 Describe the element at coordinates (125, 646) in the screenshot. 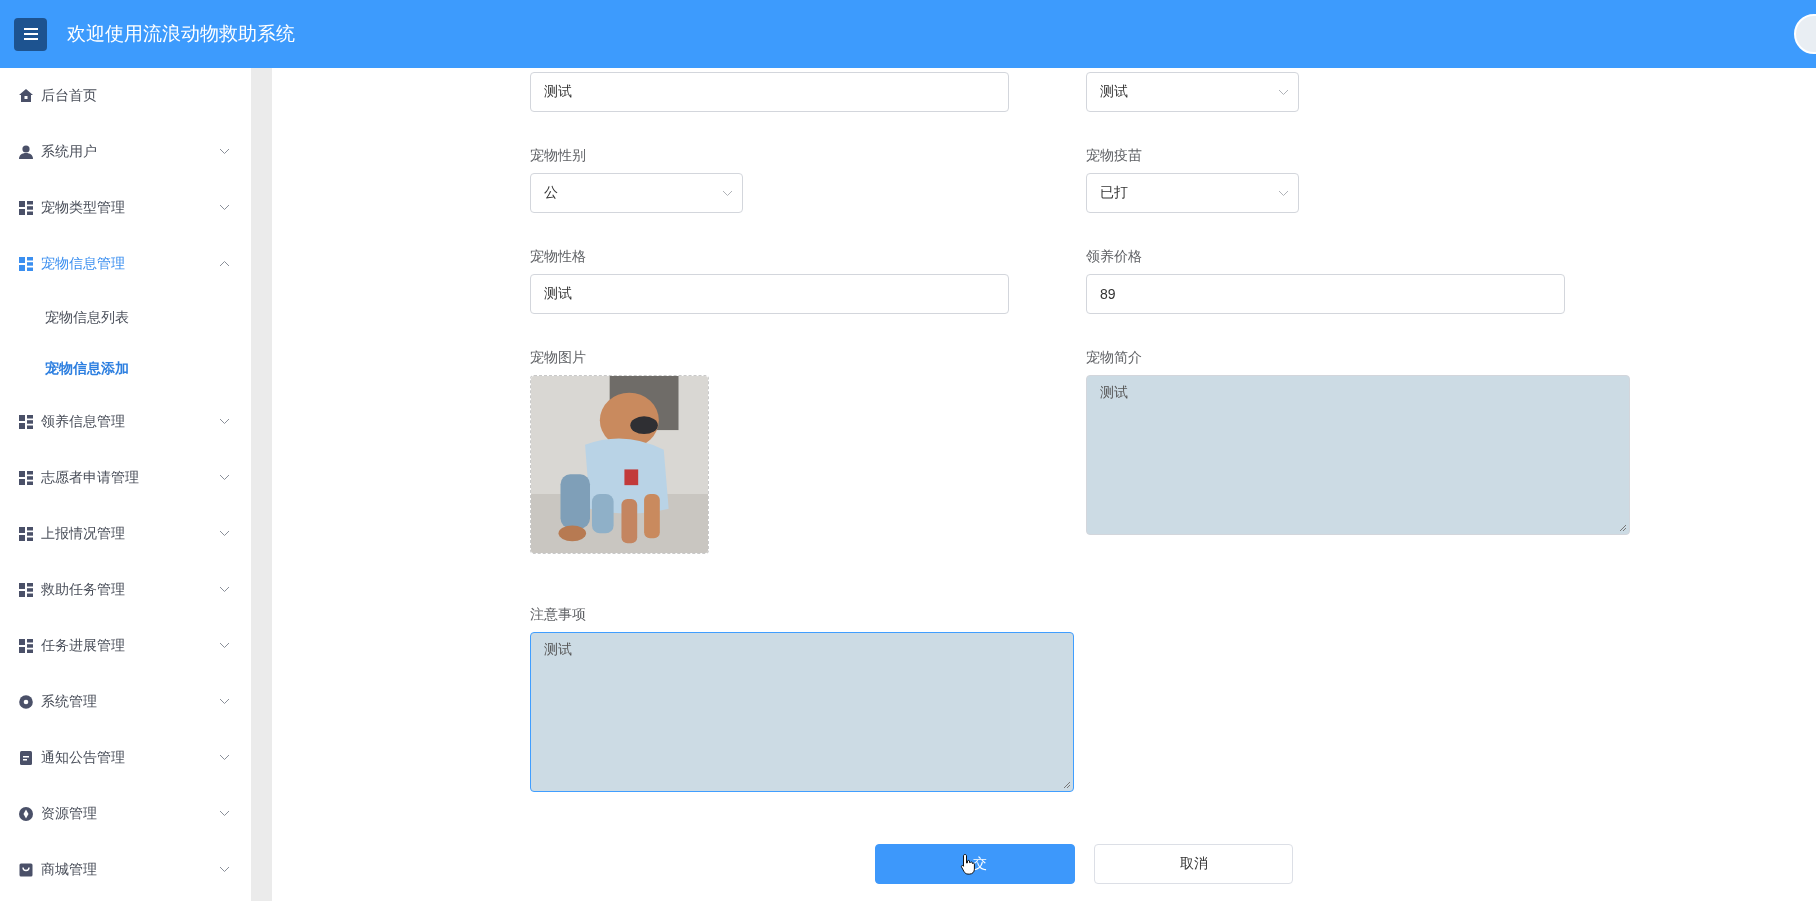

I see `sidebar-item: 任务进展管理` at that location.